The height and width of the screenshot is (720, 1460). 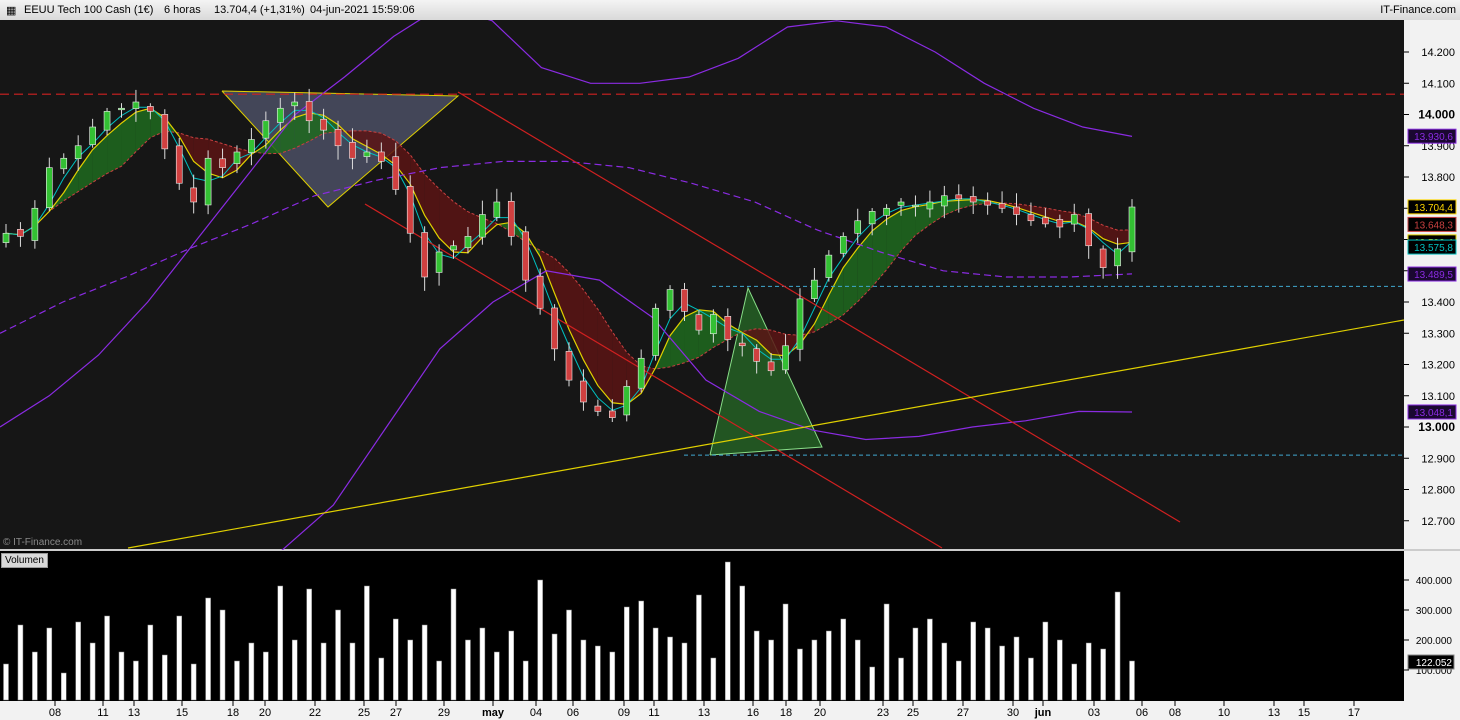 What do you see at coordinates (1438, 491) in the screenshot?
I see `y-tick-label: 12.800` at bounding box center [1438, 491].